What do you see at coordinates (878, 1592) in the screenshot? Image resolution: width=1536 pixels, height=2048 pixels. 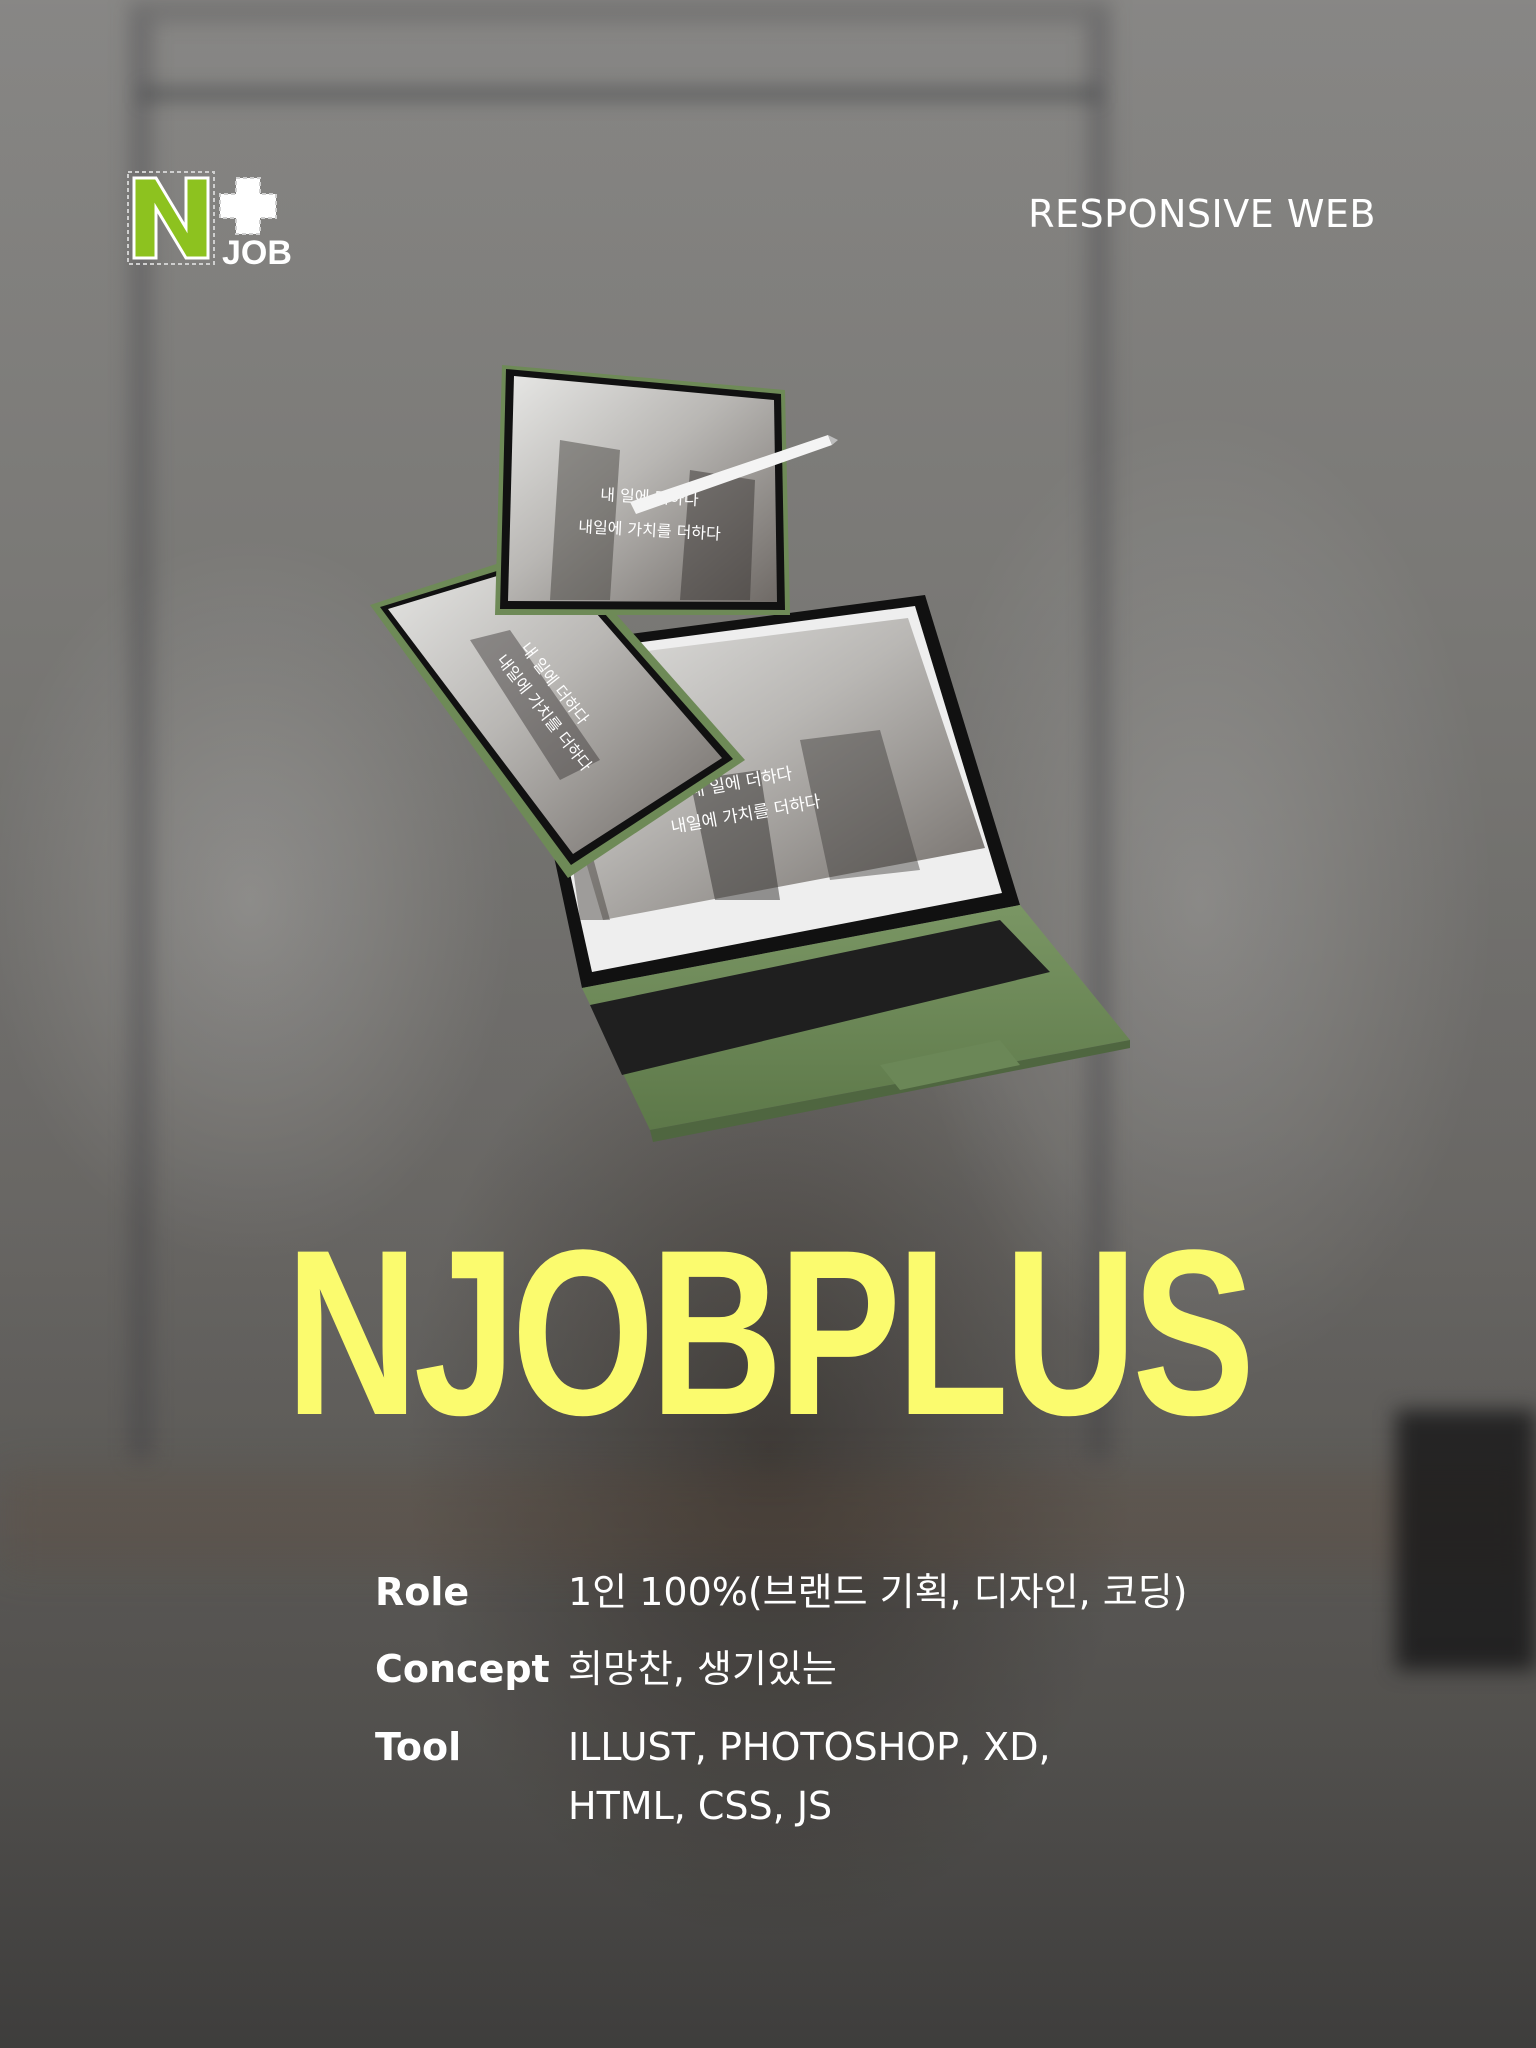 I see `role-value: 1인 100%(브랜드 기획, 디자인, 코딩)` at bounding box center [878, 1592].